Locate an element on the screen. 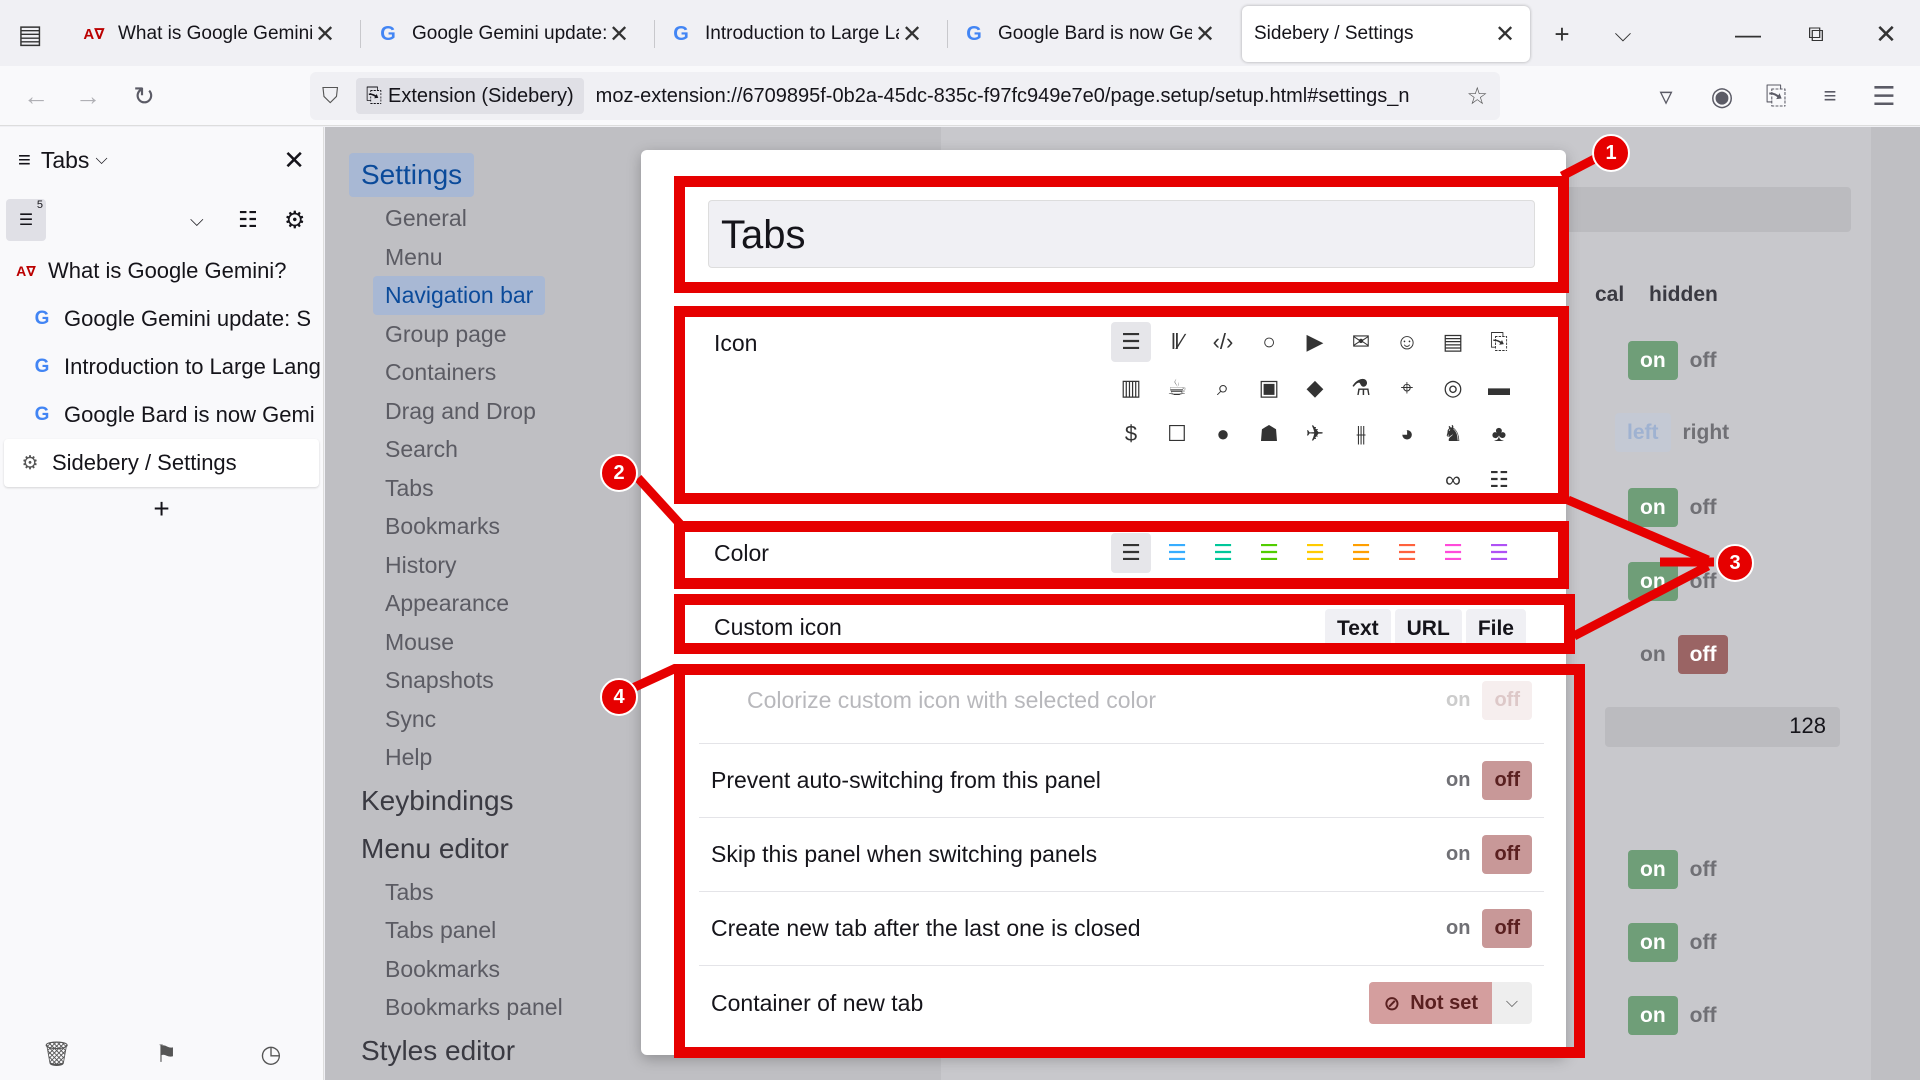  puzzle-icon: ⎘ is located at coordinates (374, 95).